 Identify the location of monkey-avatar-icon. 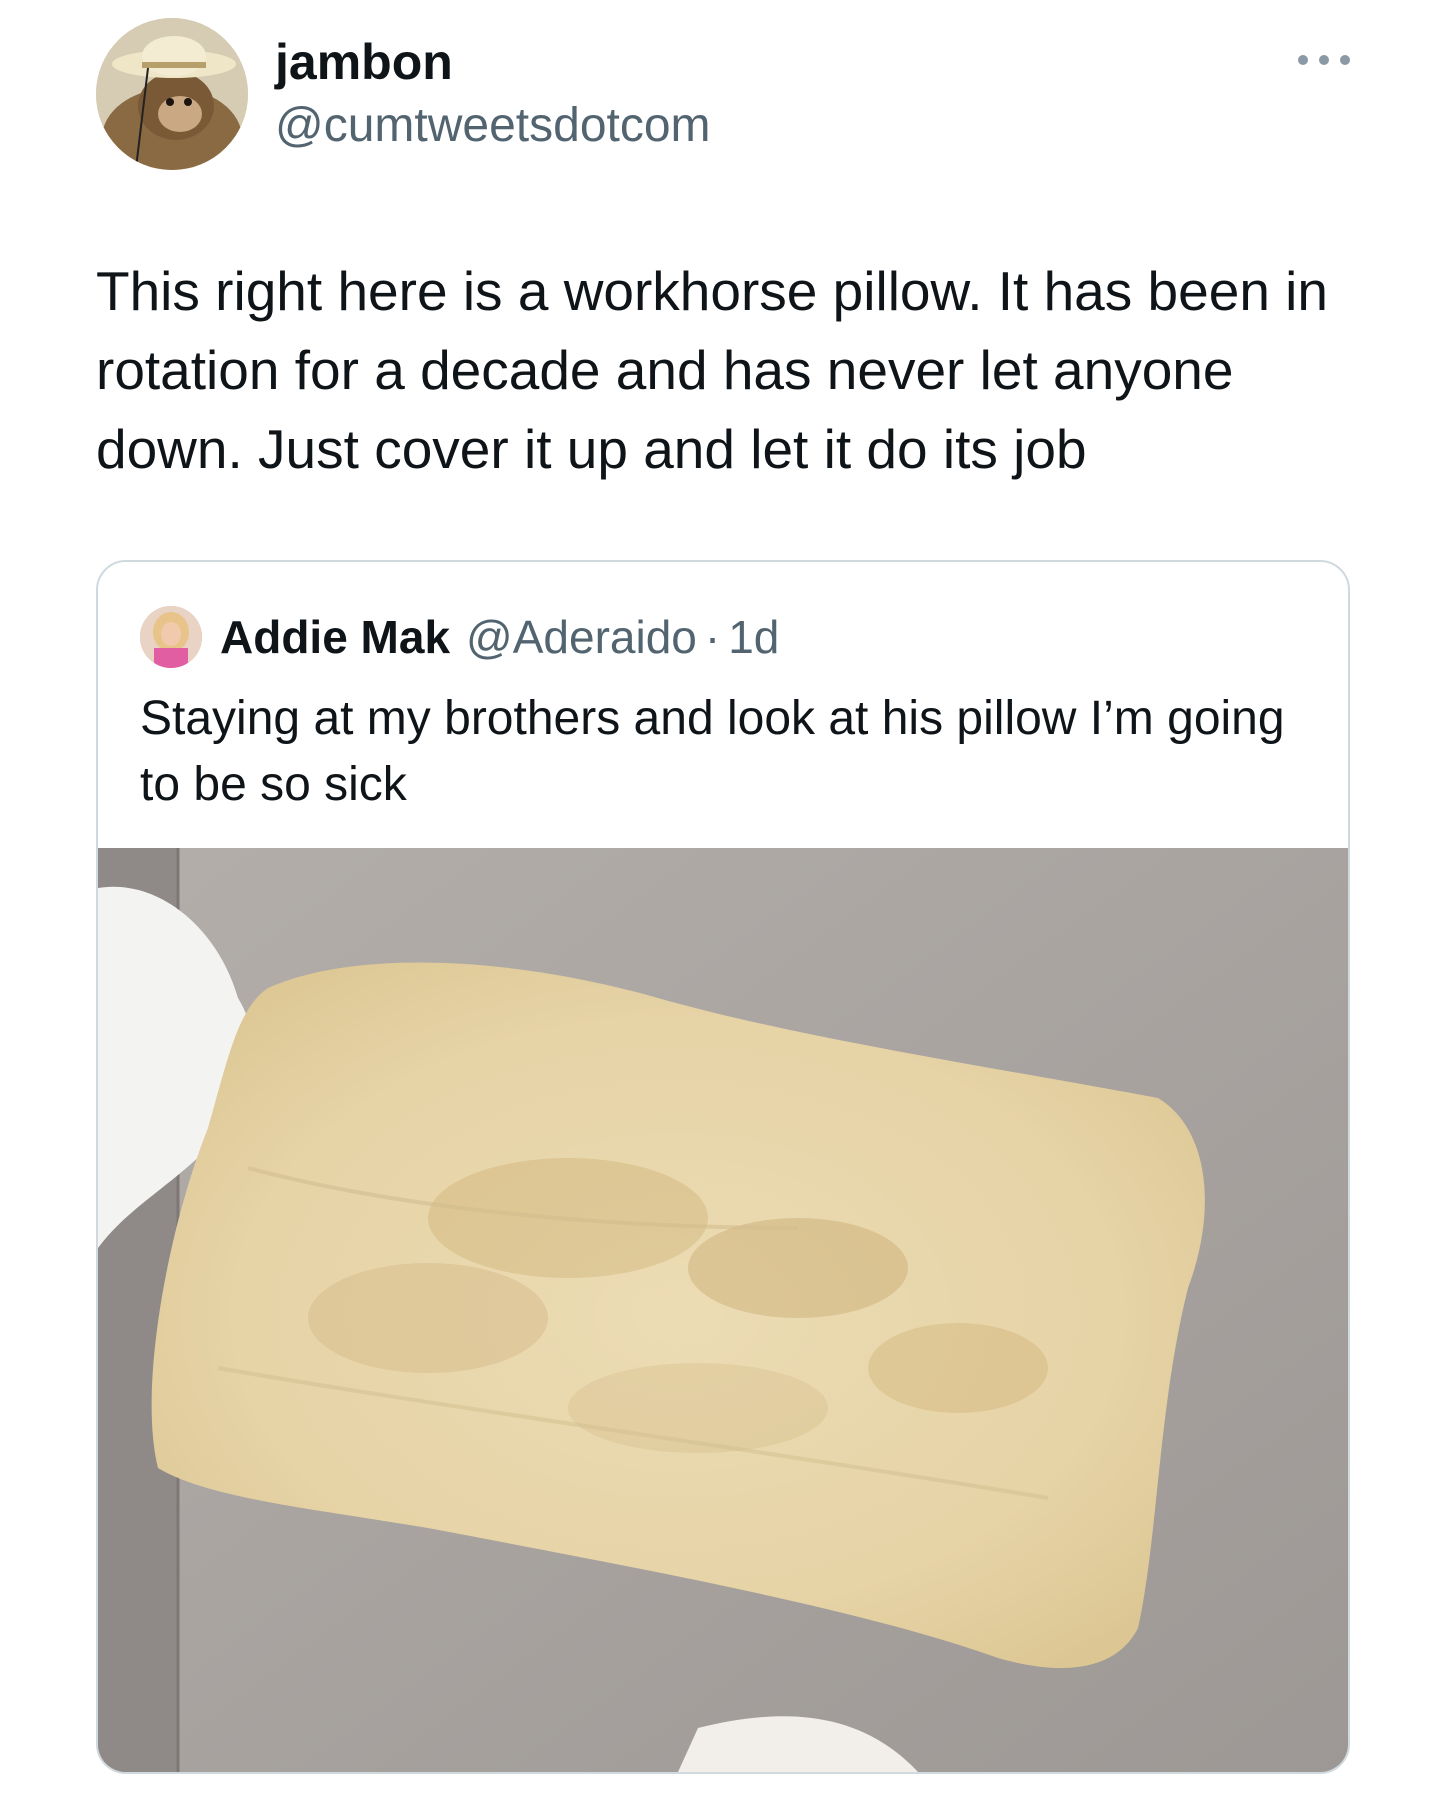
(172, 94).